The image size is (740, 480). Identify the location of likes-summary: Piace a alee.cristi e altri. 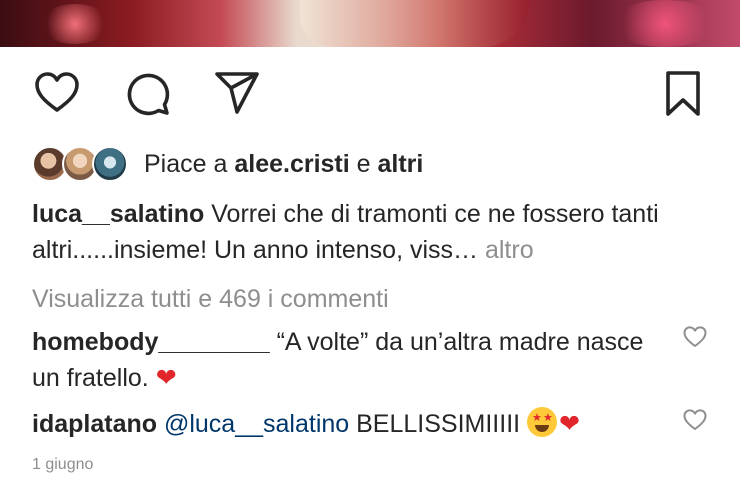
(227, 164).